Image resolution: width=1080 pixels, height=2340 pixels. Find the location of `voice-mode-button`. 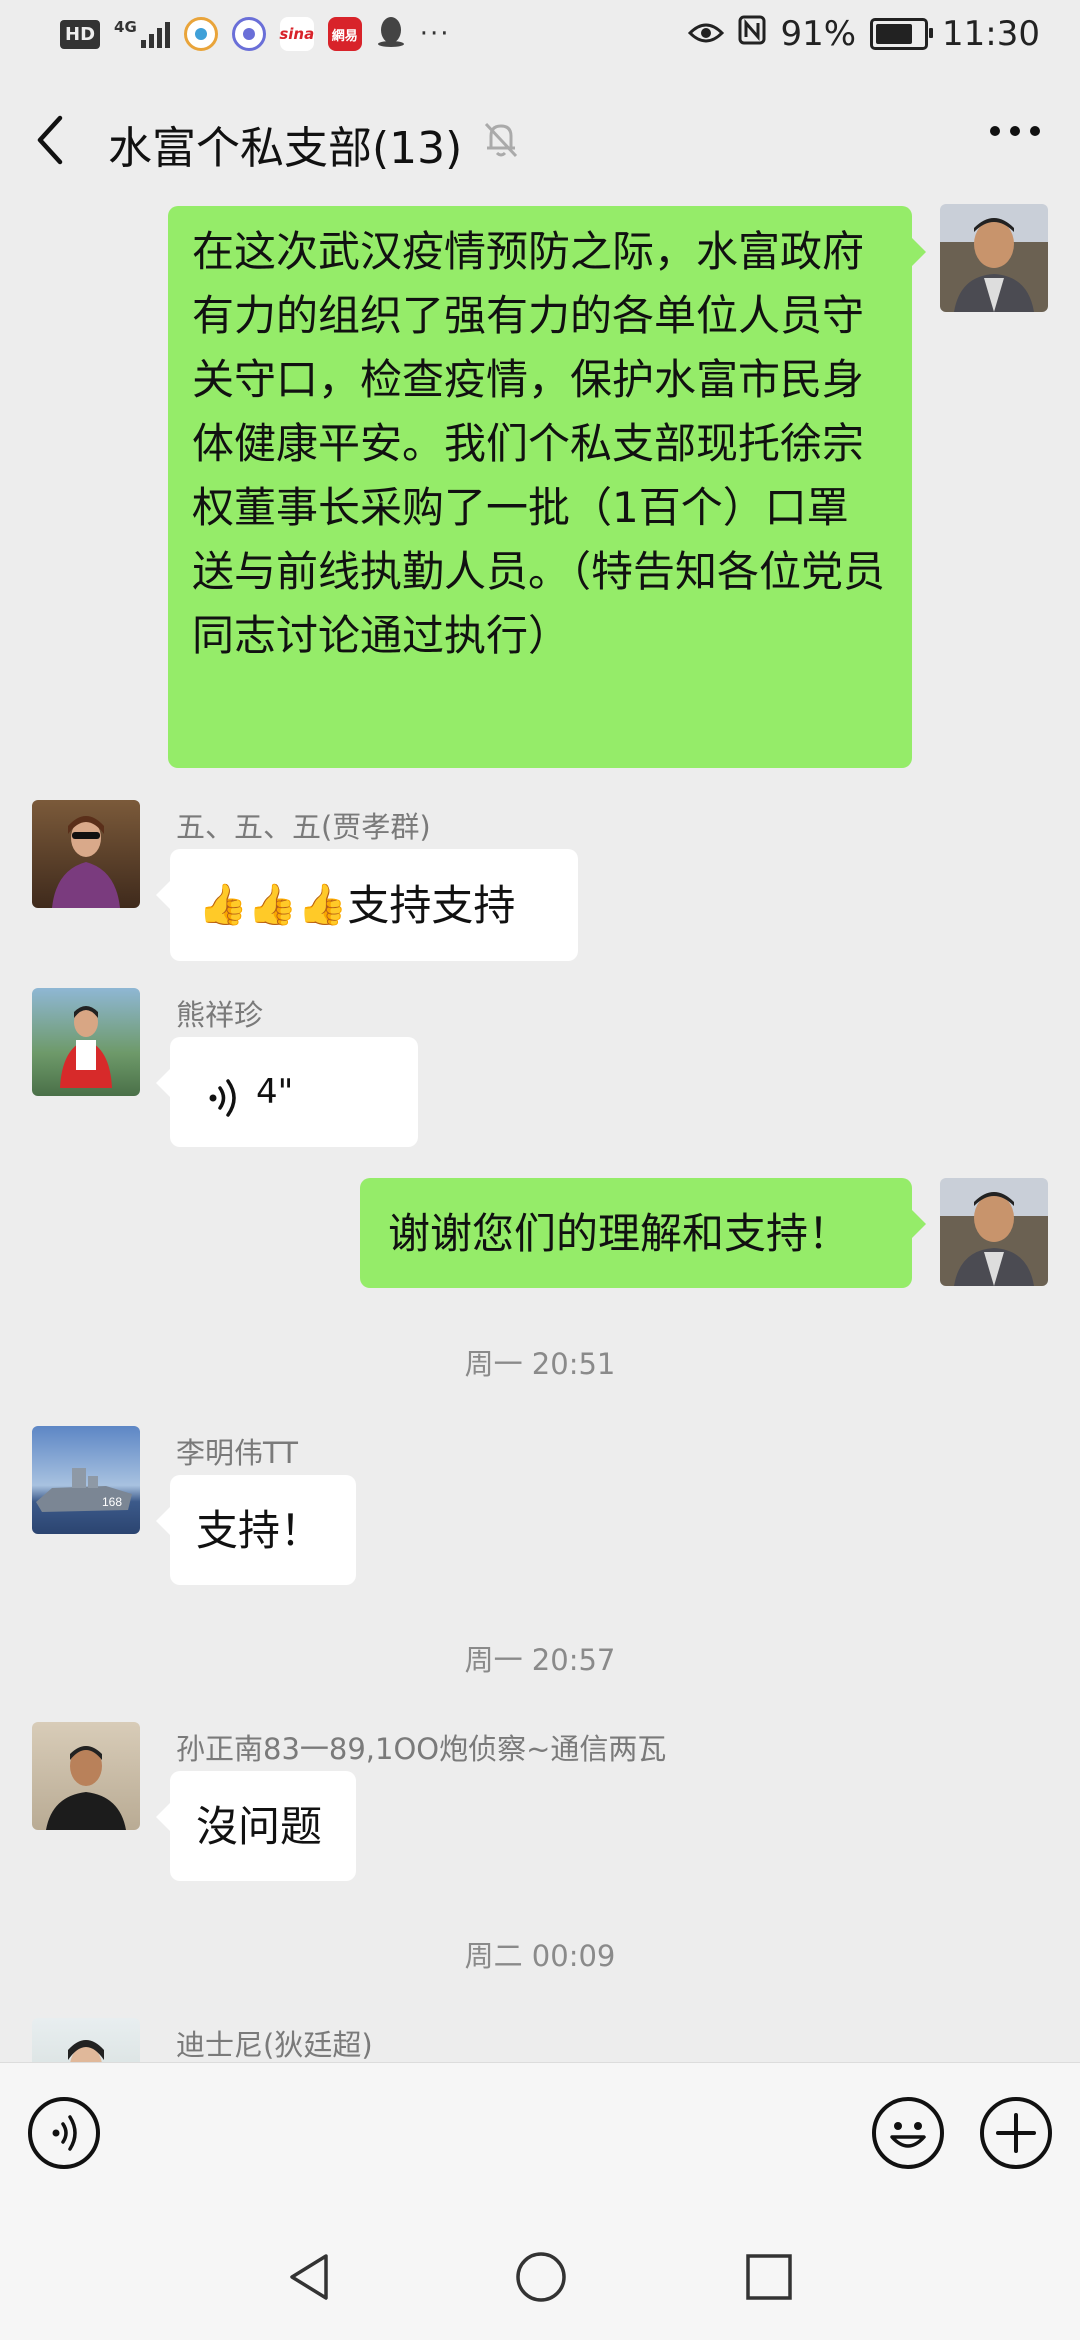

voice-mode-button is located at coordinates (64, 2133).